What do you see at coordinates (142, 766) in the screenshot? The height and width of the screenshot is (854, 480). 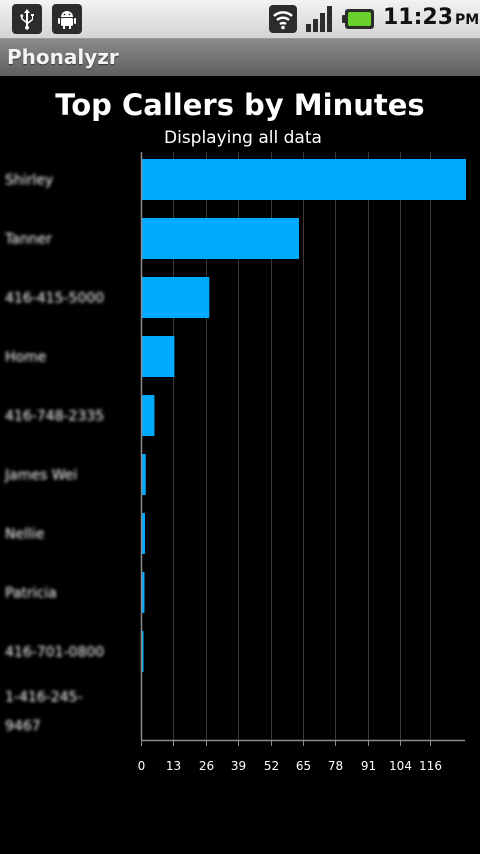 I see `x-tick-label: 0` at bounding box center [142, 766].